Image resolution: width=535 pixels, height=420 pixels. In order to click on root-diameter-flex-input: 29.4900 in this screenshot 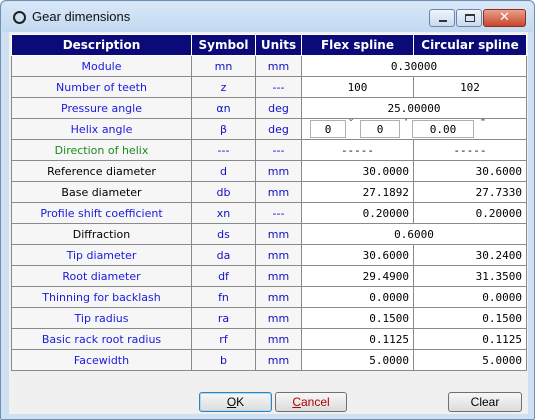, I will do `click(357, 276)`.